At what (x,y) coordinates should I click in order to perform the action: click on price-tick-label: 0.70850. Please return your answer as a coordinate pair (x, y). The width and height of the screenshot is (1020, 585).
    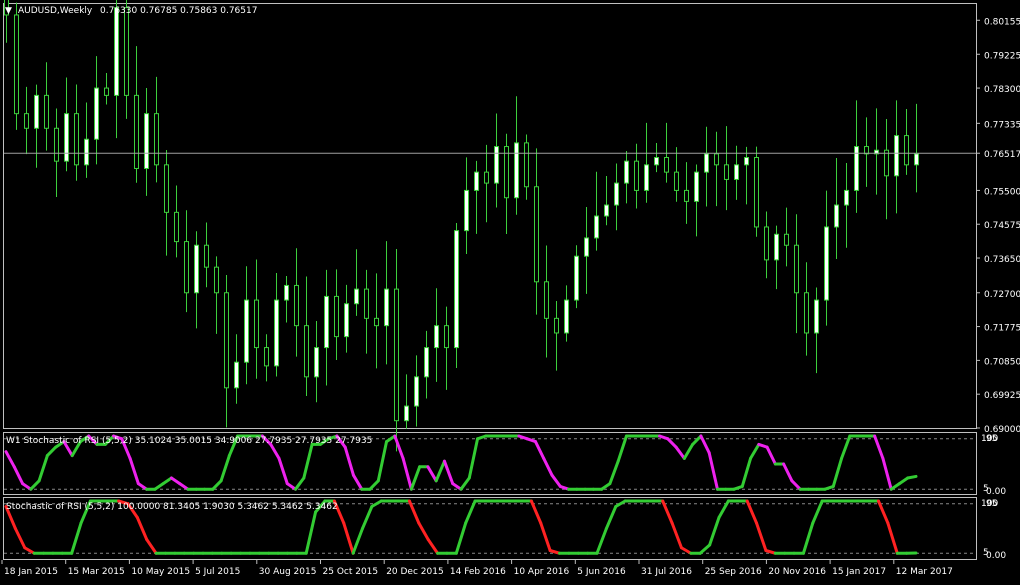
    Looking at the image, I should click on (1002, 362).